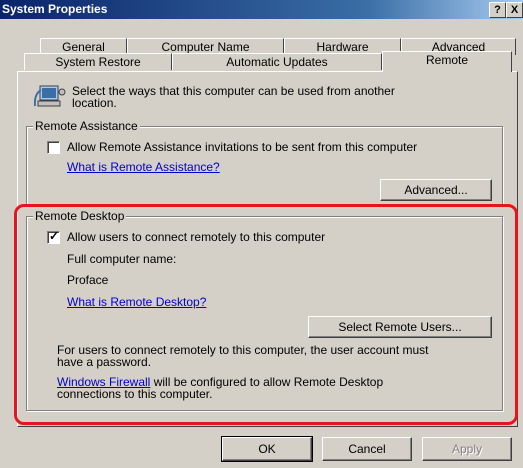  Describe the element at coordinates (53, 147) in the screenshot. I see `remote-assistance-checkbox` at that location.